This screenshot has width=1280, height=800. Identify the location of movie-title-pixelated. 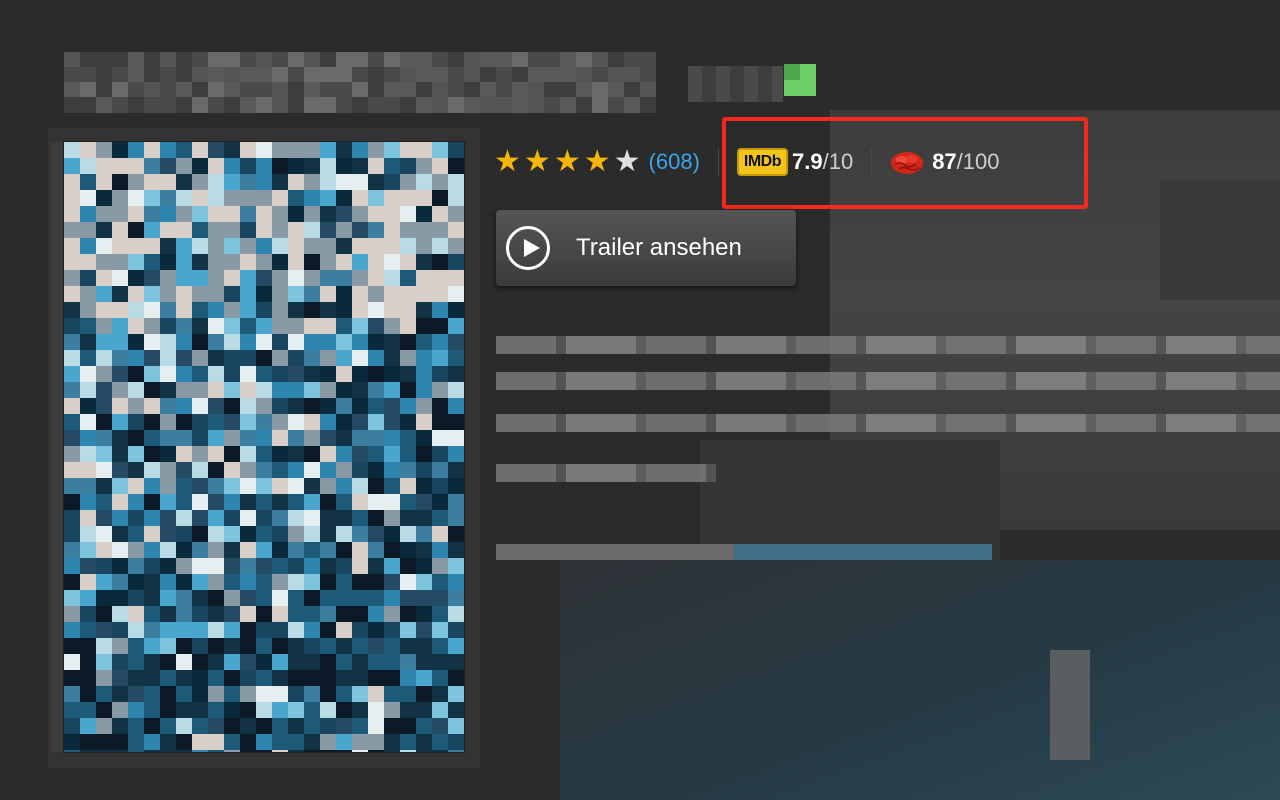
(364, 83).